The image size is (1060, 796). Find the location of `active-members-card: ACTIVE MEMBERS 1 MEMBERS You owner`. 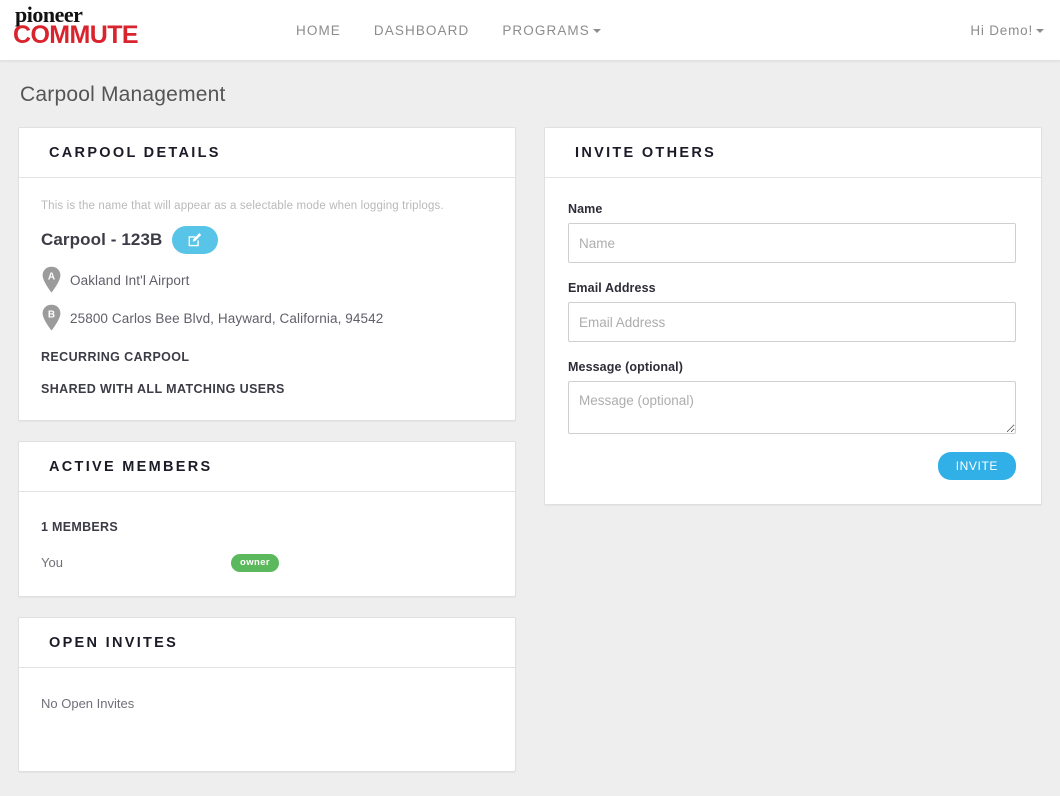

active-members-card: ACTIVE MEMBERS 1 MEMBERS You owner is located at coordinates (267, 519).